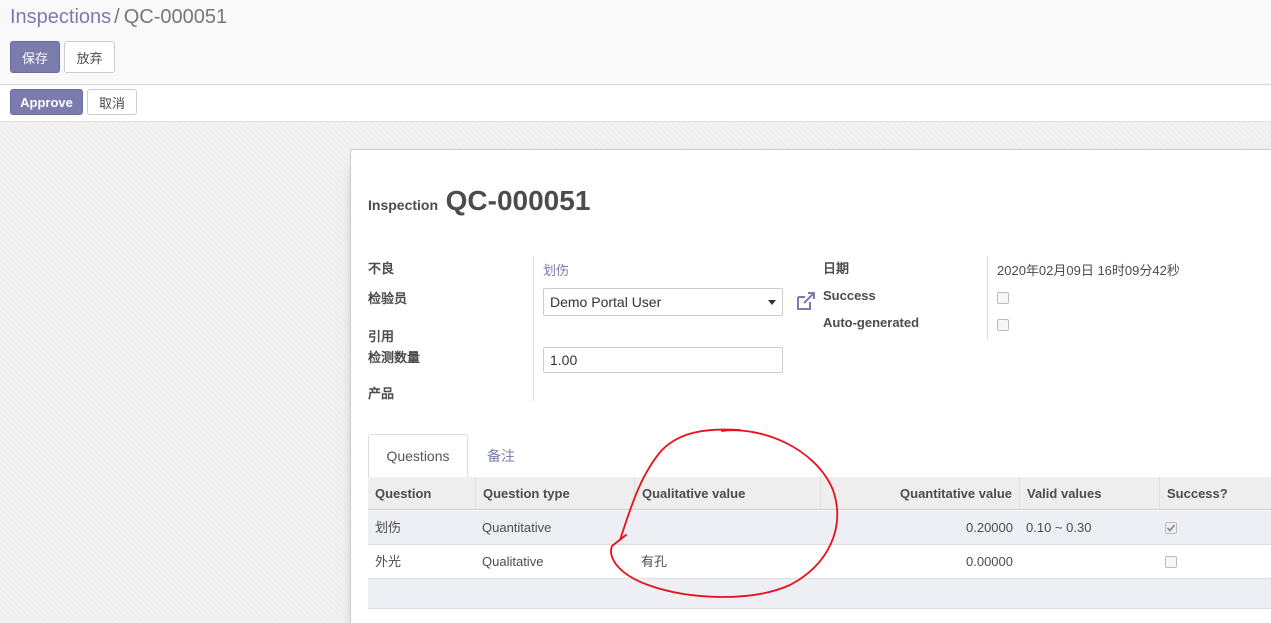  I want to click on quantity-label: 检测数量, so click(394, 357).